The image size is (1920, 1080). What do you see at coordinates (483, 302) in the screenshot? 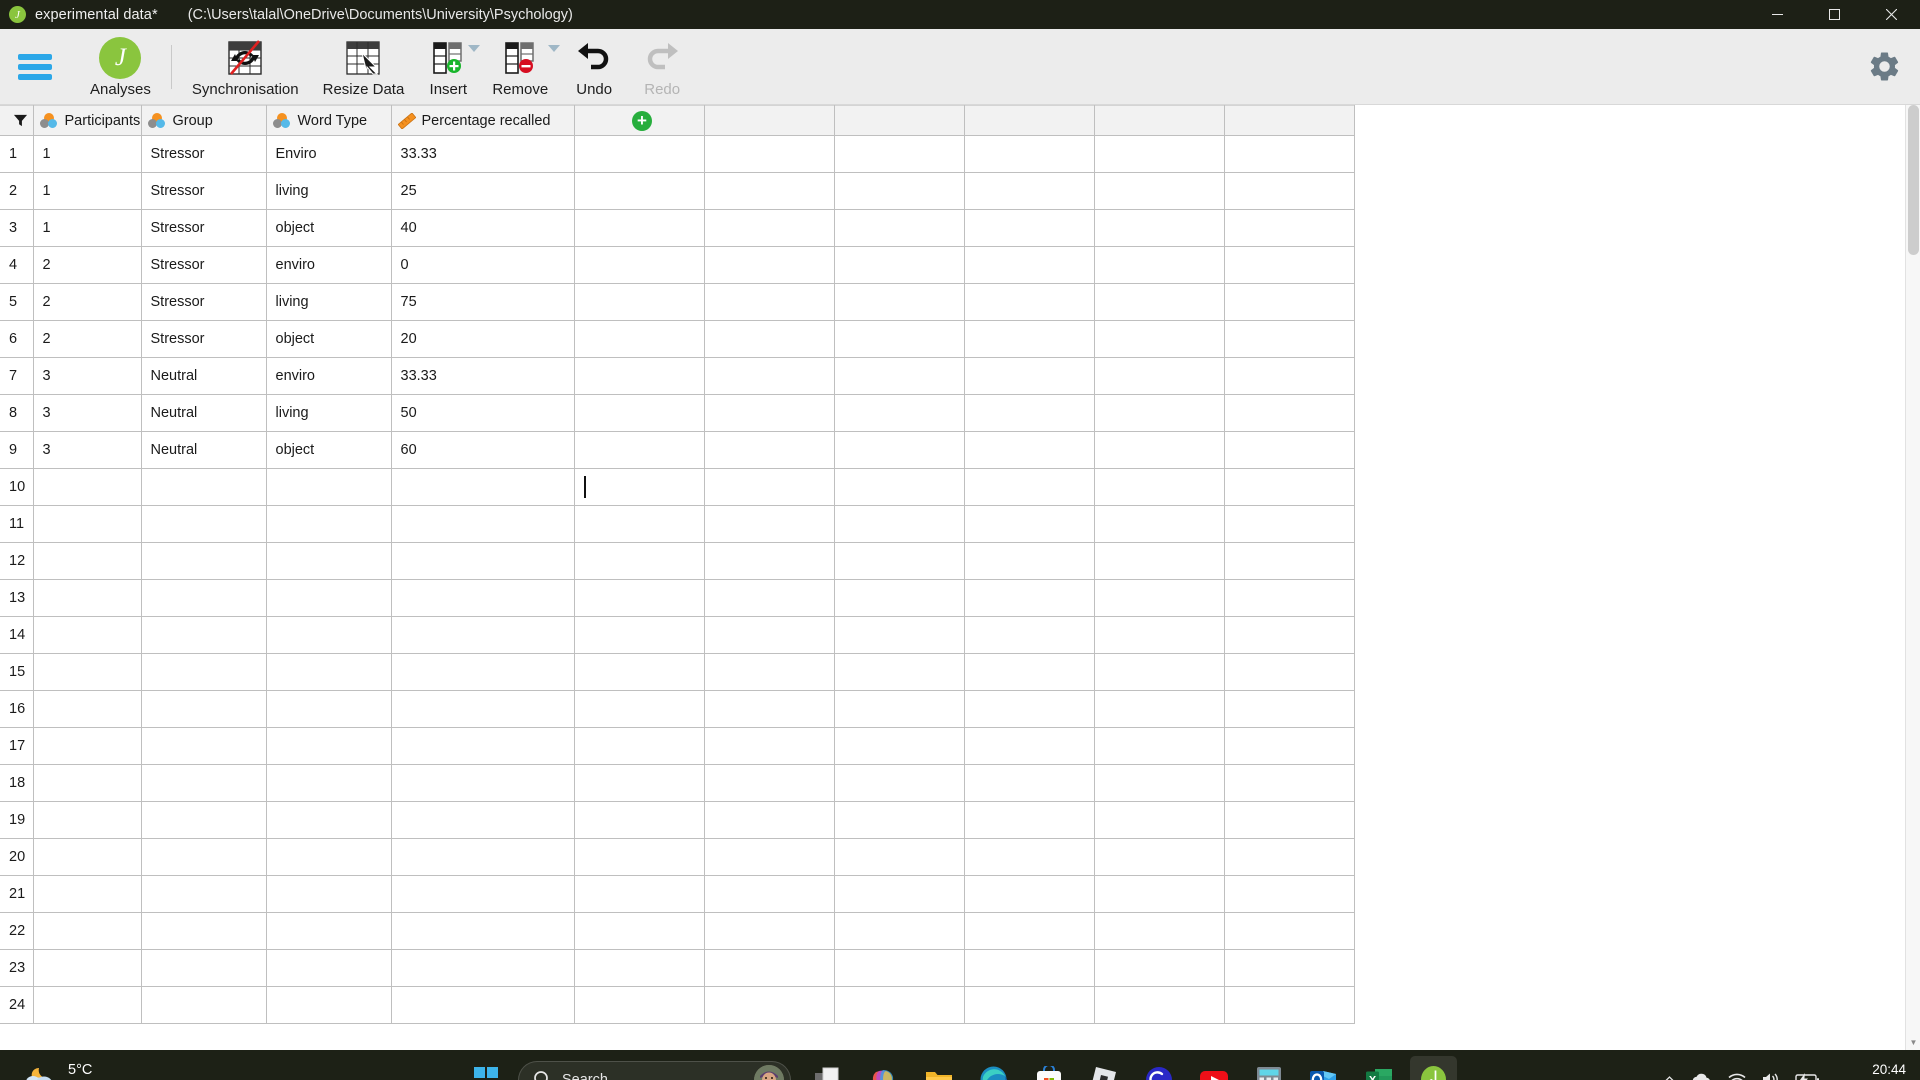
I see `cell-percentage: 75` at bounding box center [483, 302].